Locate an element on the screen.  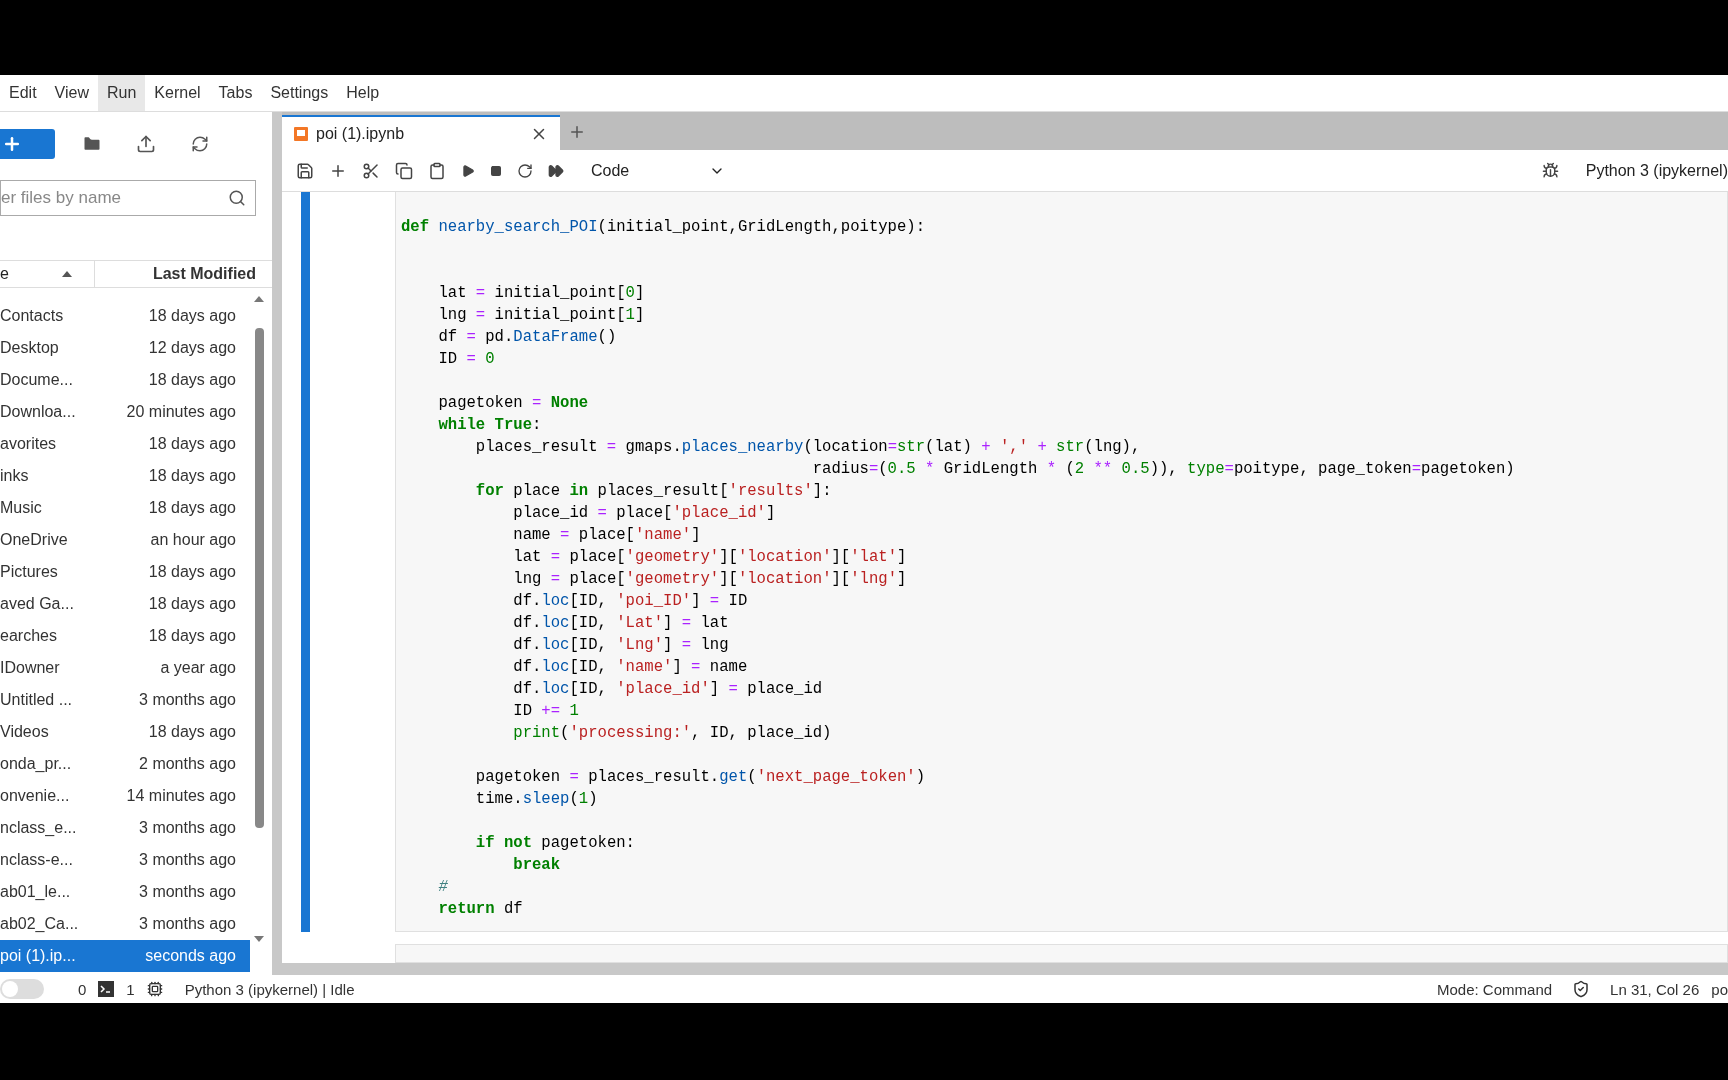
code-line: df.loc[ID, 'Lng'] = lng is located at coordinates (621, 645).